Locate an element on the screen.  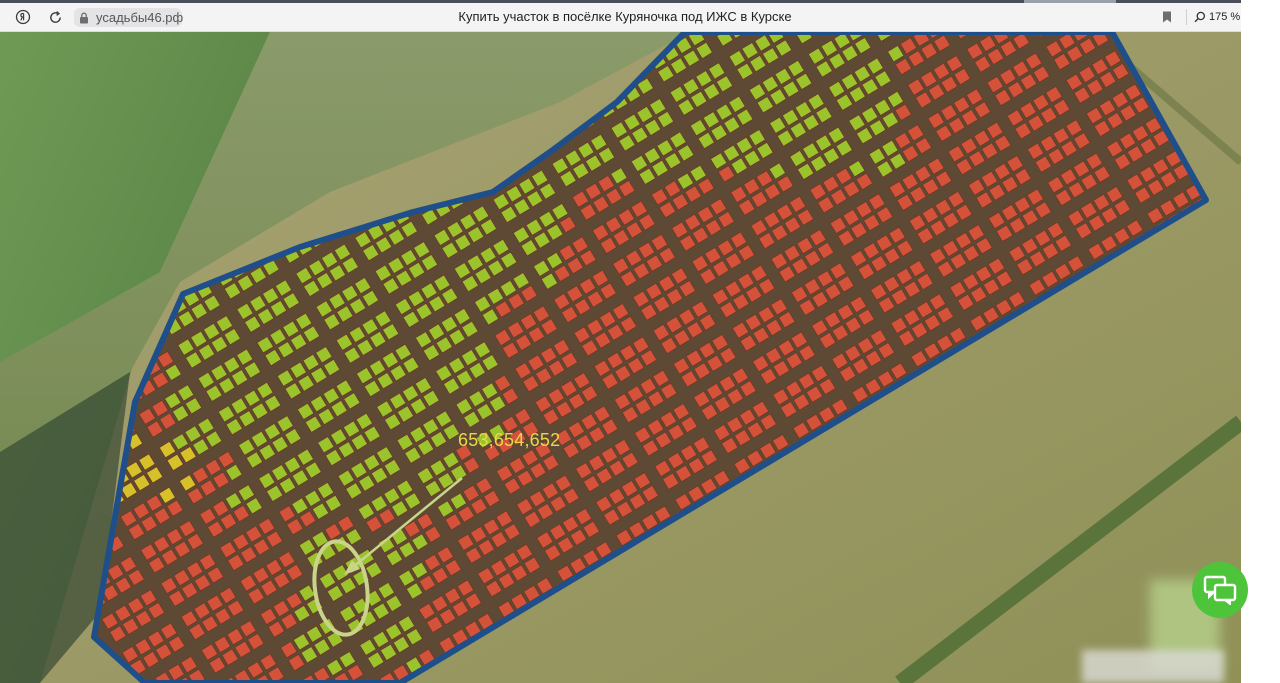
zoom-indicator: 175 % is located at coordinates (1217, 17).